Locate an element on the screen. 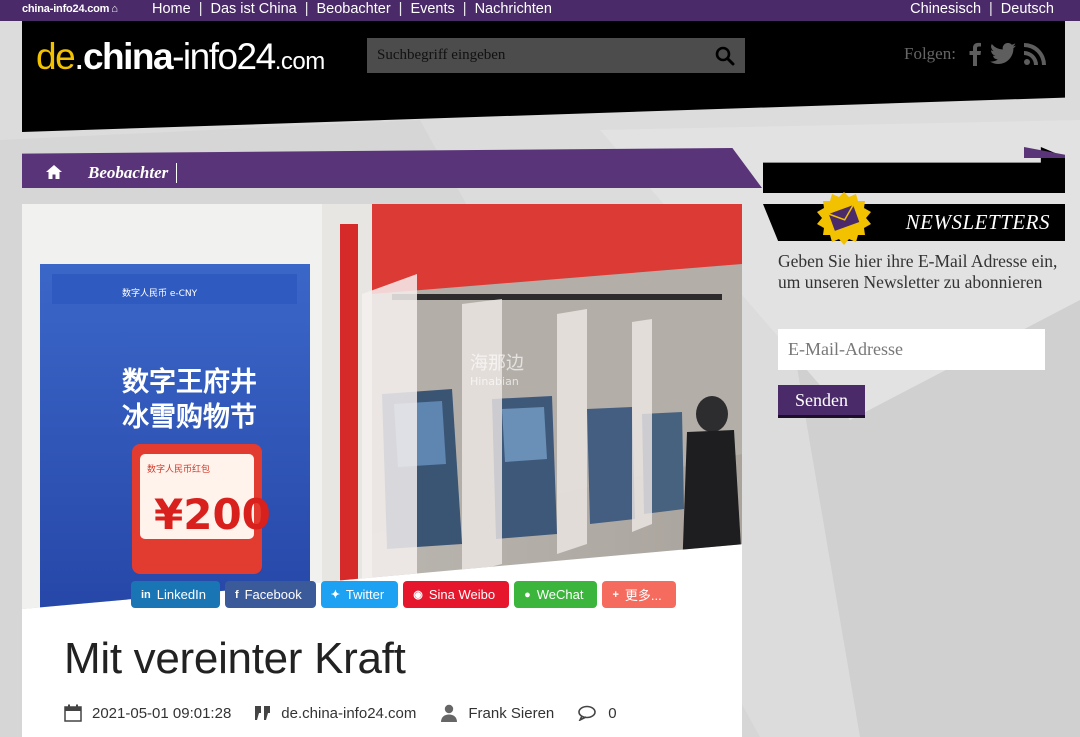 Image resolution: width=1080 pixels, height=737 pixels. newsletter-envelope-icon is located at coordinates (844, 218).